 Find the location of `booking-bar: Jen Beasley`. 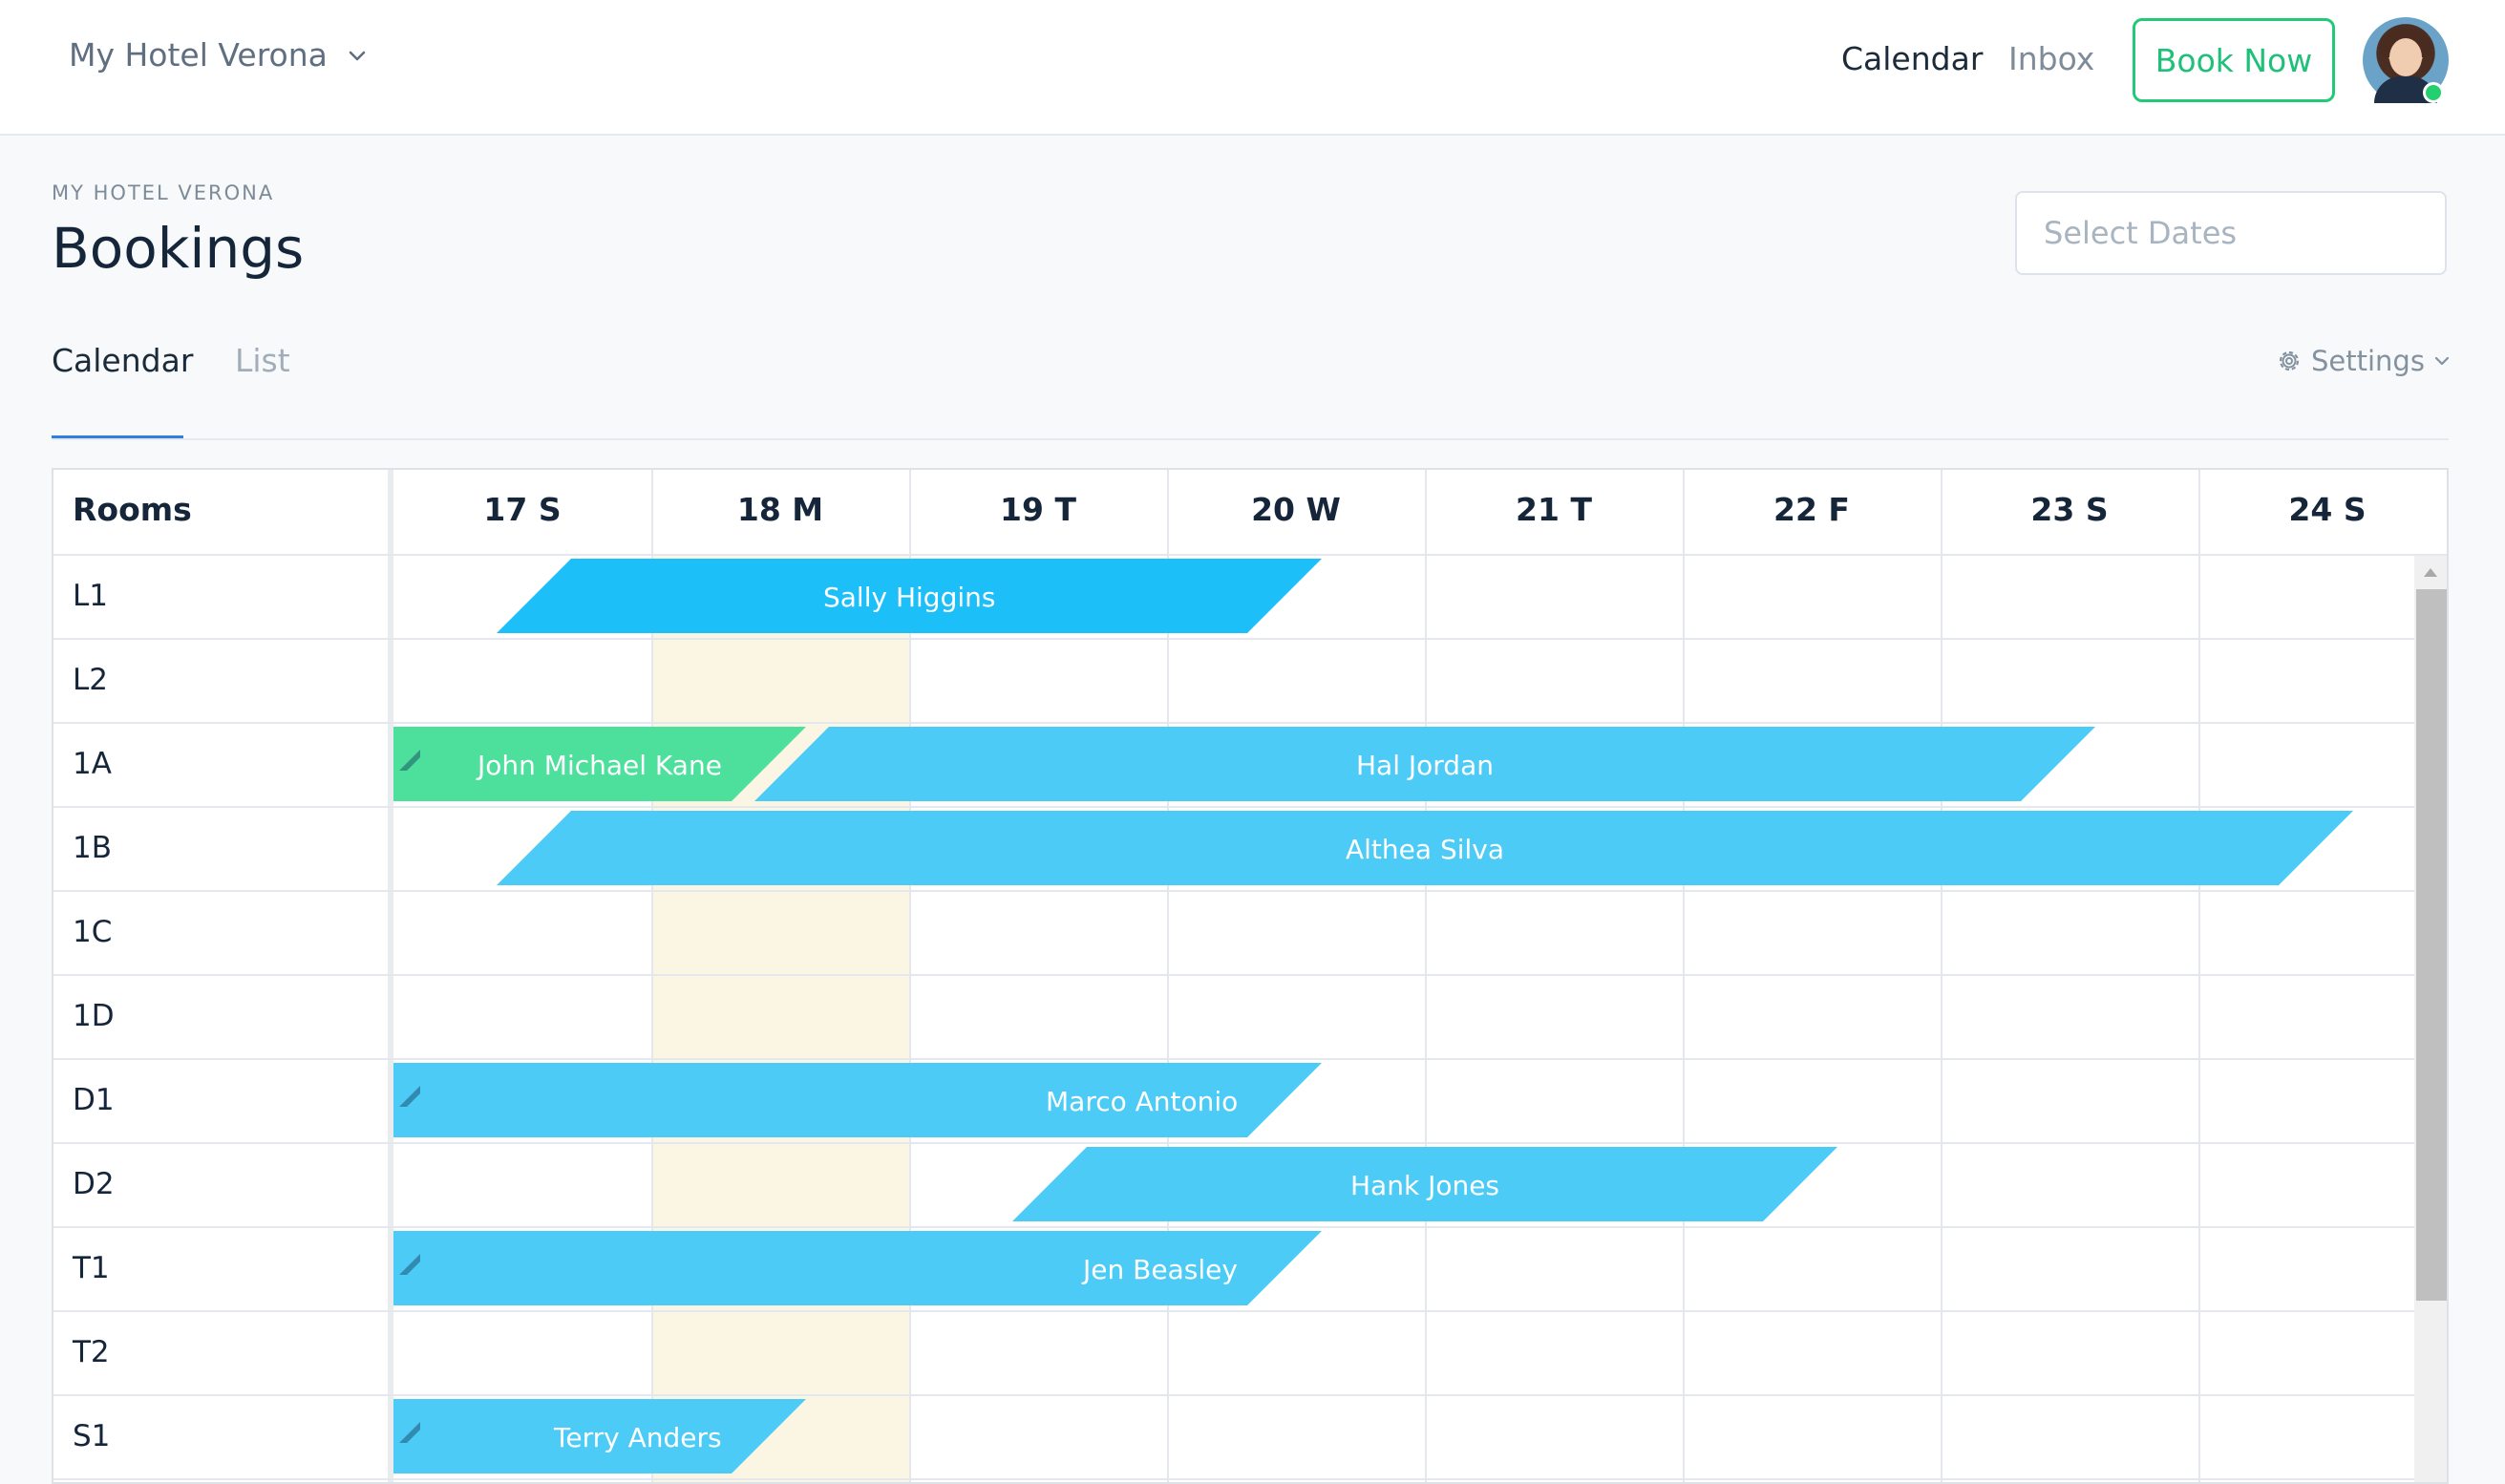

booking-bar: Jen Beasley is located at coordinates (857, 1268).